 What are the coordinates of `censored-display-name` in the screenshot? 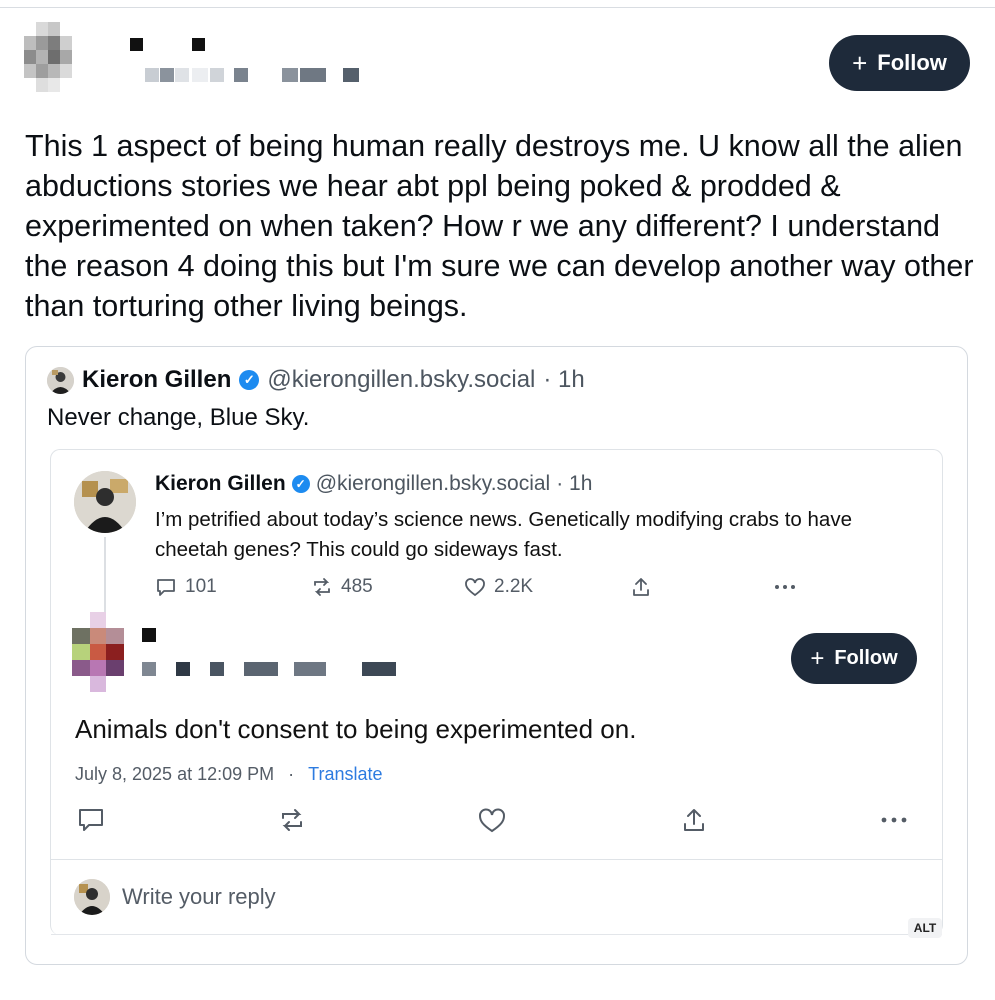 It's located at (250, 63).